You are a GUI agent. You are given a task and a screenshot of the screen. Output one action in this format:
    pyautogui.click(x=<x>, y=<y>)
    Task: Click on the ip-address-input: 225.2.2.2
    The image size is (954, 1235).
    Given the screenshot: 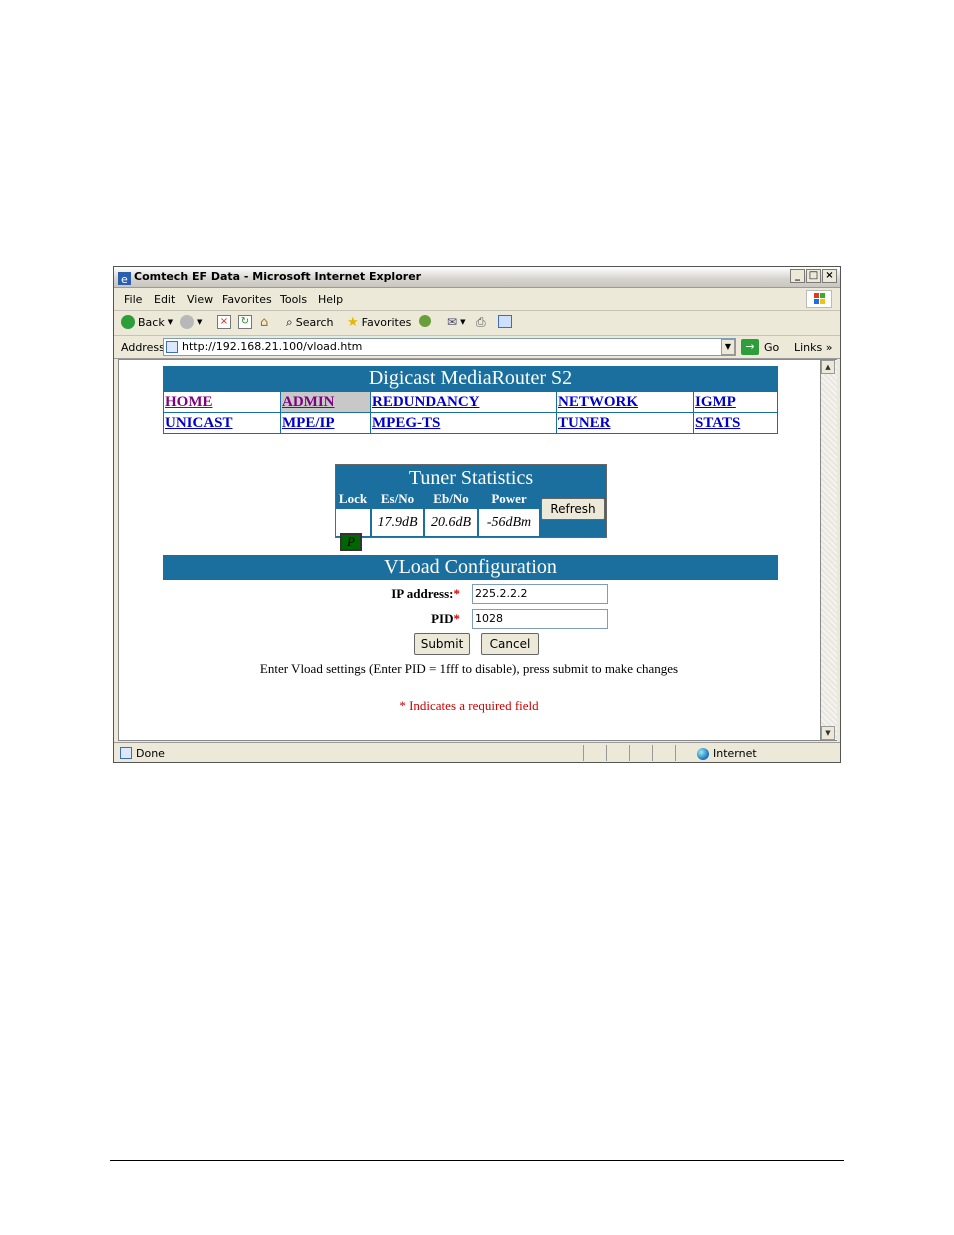 What is the action you would take?
    pyautogui.click(x=540, y=594)
    